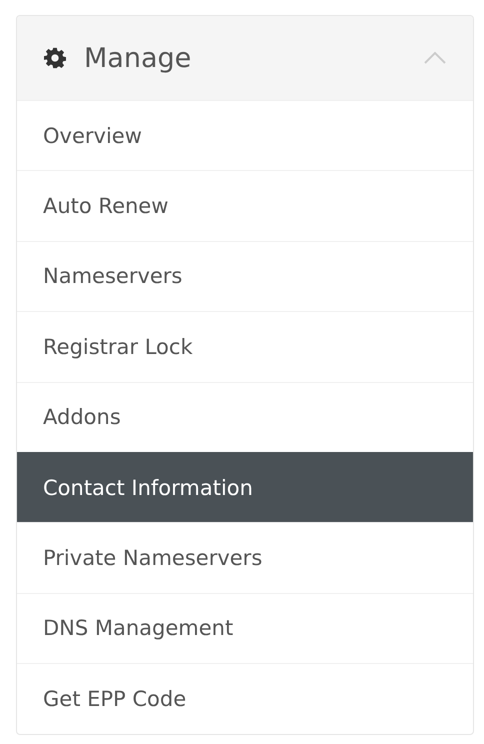  What do you see at coordinates (245, 487) in the screenshot?
I see `menu-item: Contact Information` at bounding box center [245, 487].